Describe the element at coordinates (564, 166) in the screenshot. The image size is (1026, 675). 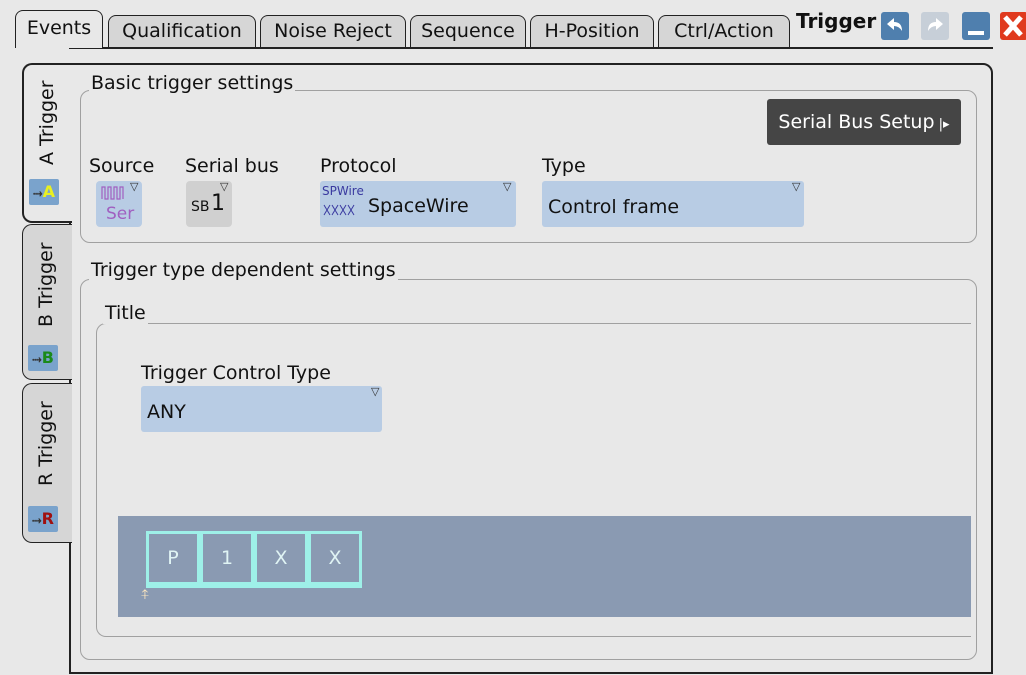
I see `type-label: Type` at that location.